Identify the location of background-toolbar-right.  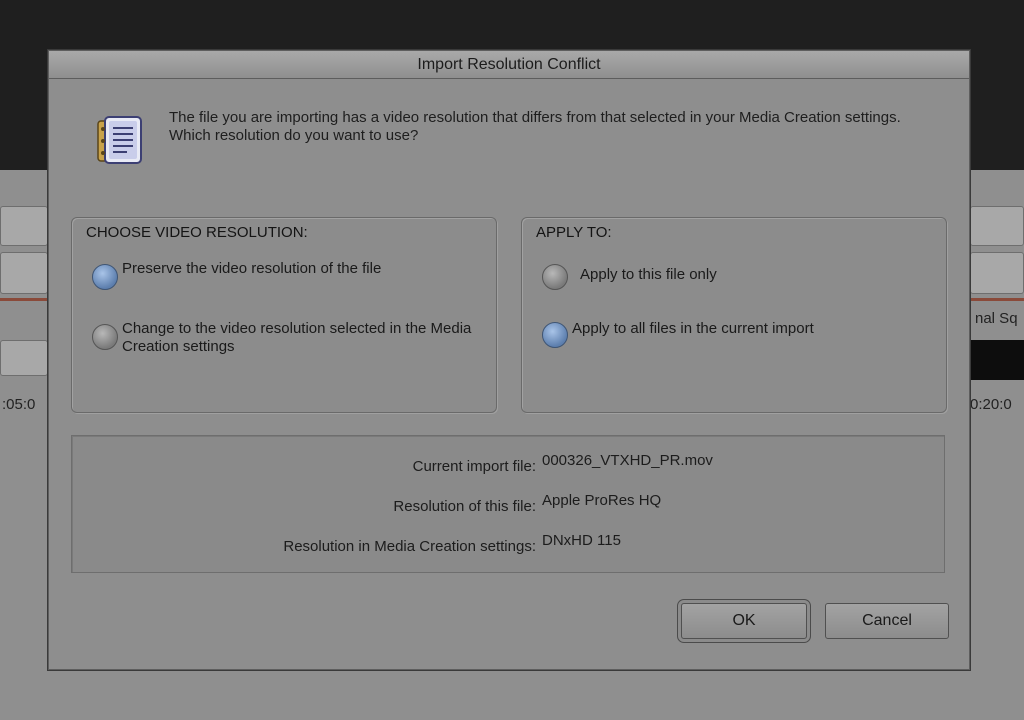
(997, 226).